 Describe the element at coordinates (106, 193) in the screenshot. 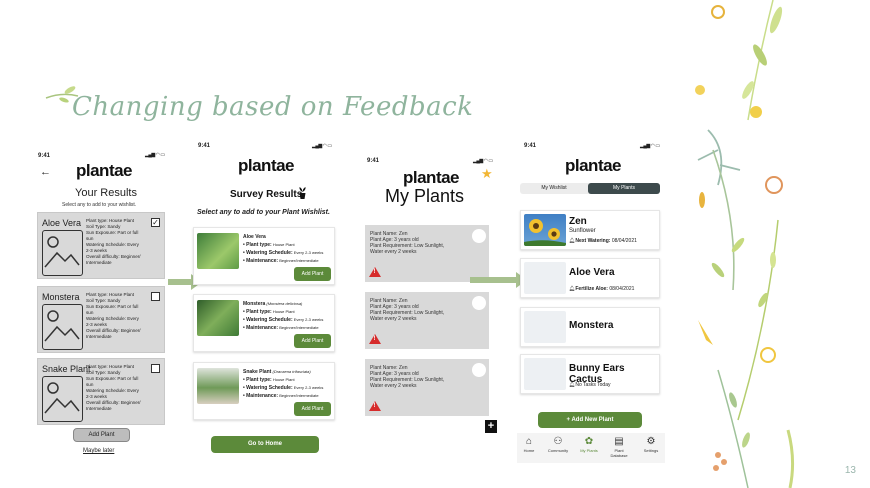

I see `results-heading: Your Results` at that location.